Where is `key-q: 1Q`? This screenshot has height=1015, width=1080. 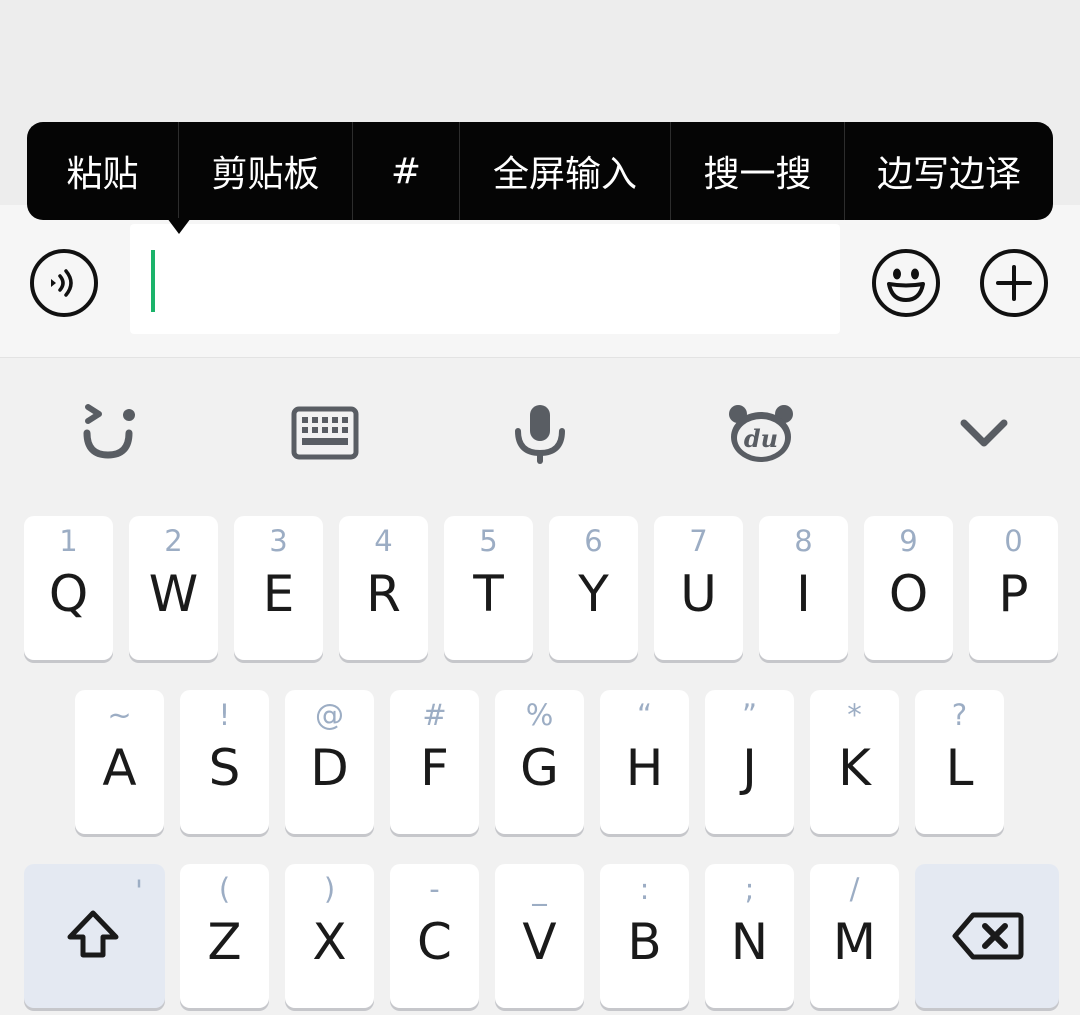
key-q: 1Q is located at coordinates (68, 588).